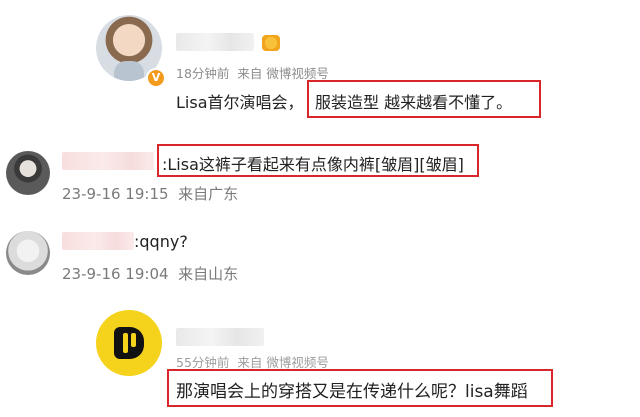  I want to click on comment-date: 23-9-16 19:15, so click(115, 194).